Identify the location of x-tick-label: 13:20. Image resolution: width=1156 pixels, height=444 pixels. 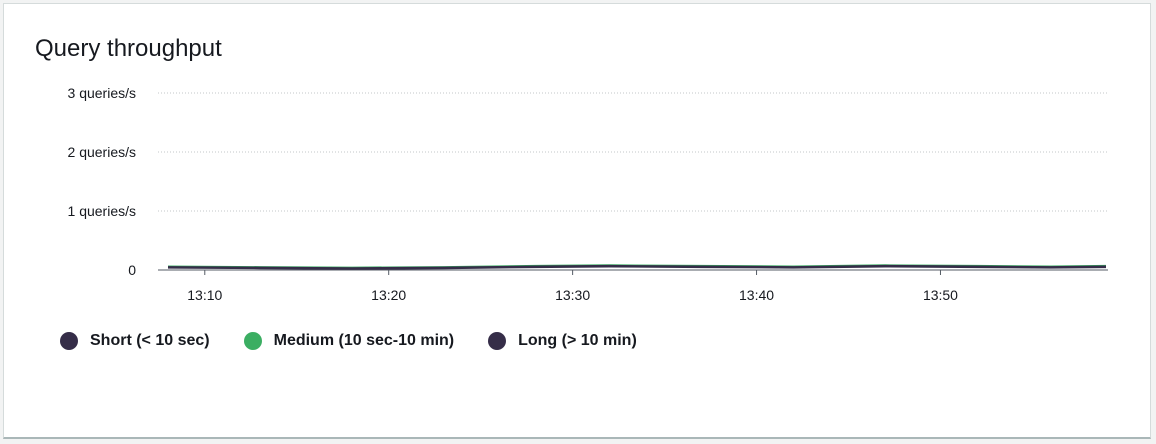
(388, 295).